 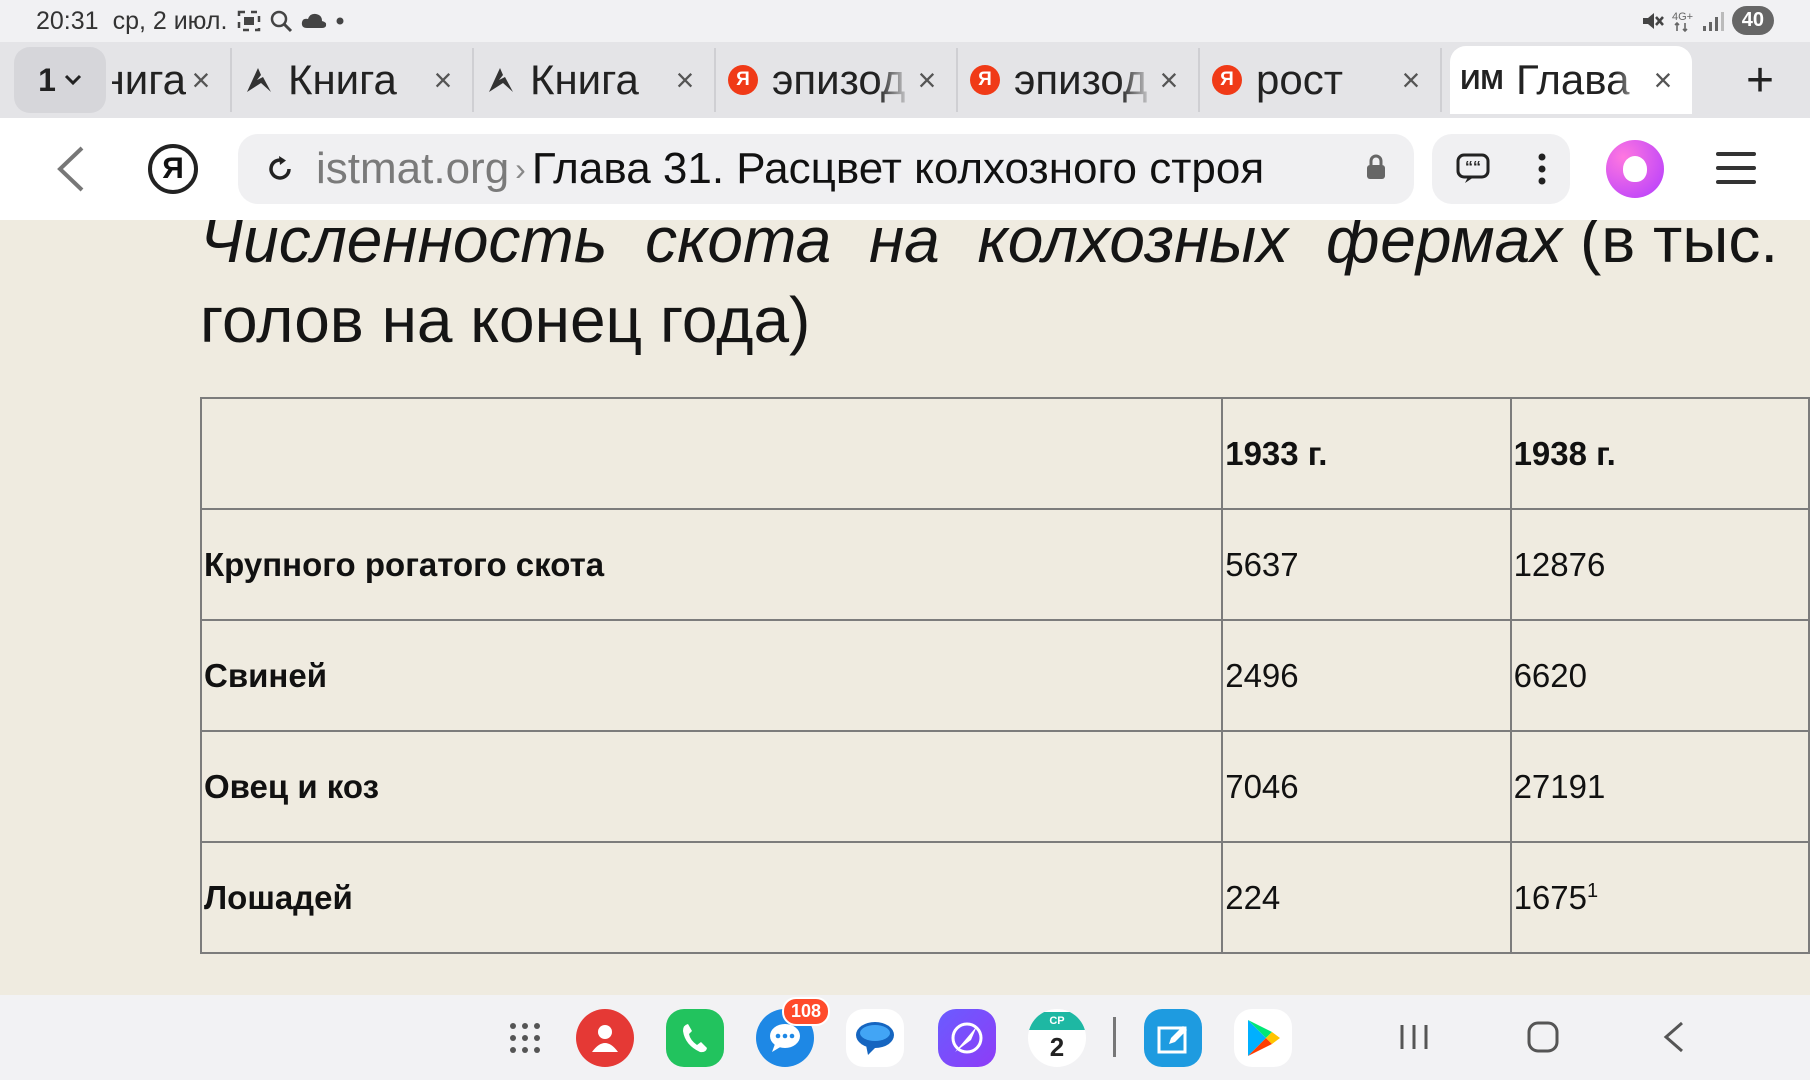 What do you see at coordinates (711, 897) in the screenshot?
I see `row-label: Лошадей` at bounding box center [711, 897].